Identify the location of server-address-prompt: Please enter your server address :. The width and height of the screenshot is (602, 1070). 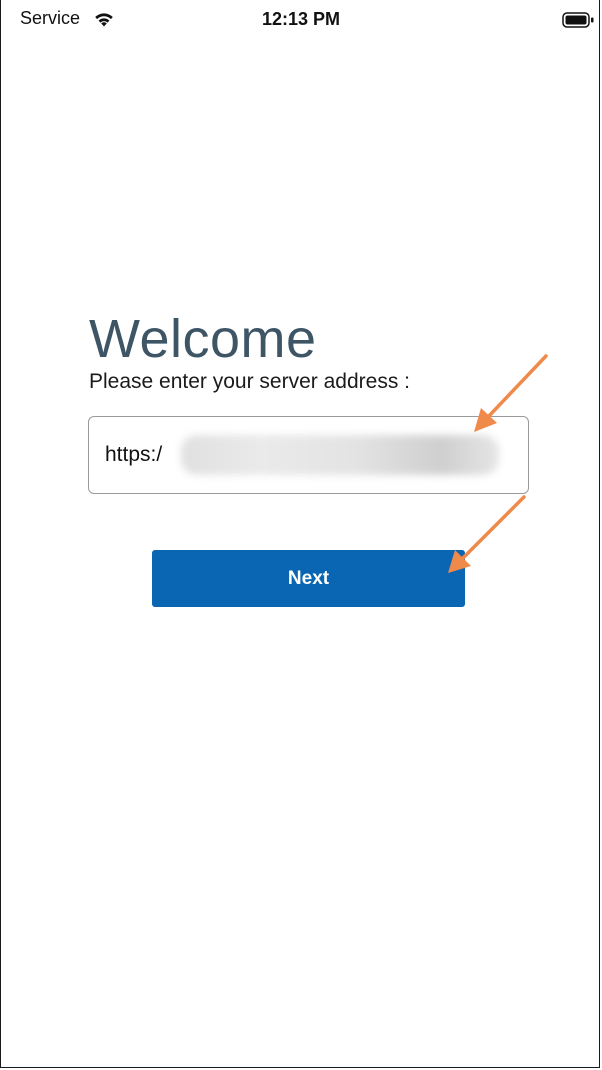
(249, 381).